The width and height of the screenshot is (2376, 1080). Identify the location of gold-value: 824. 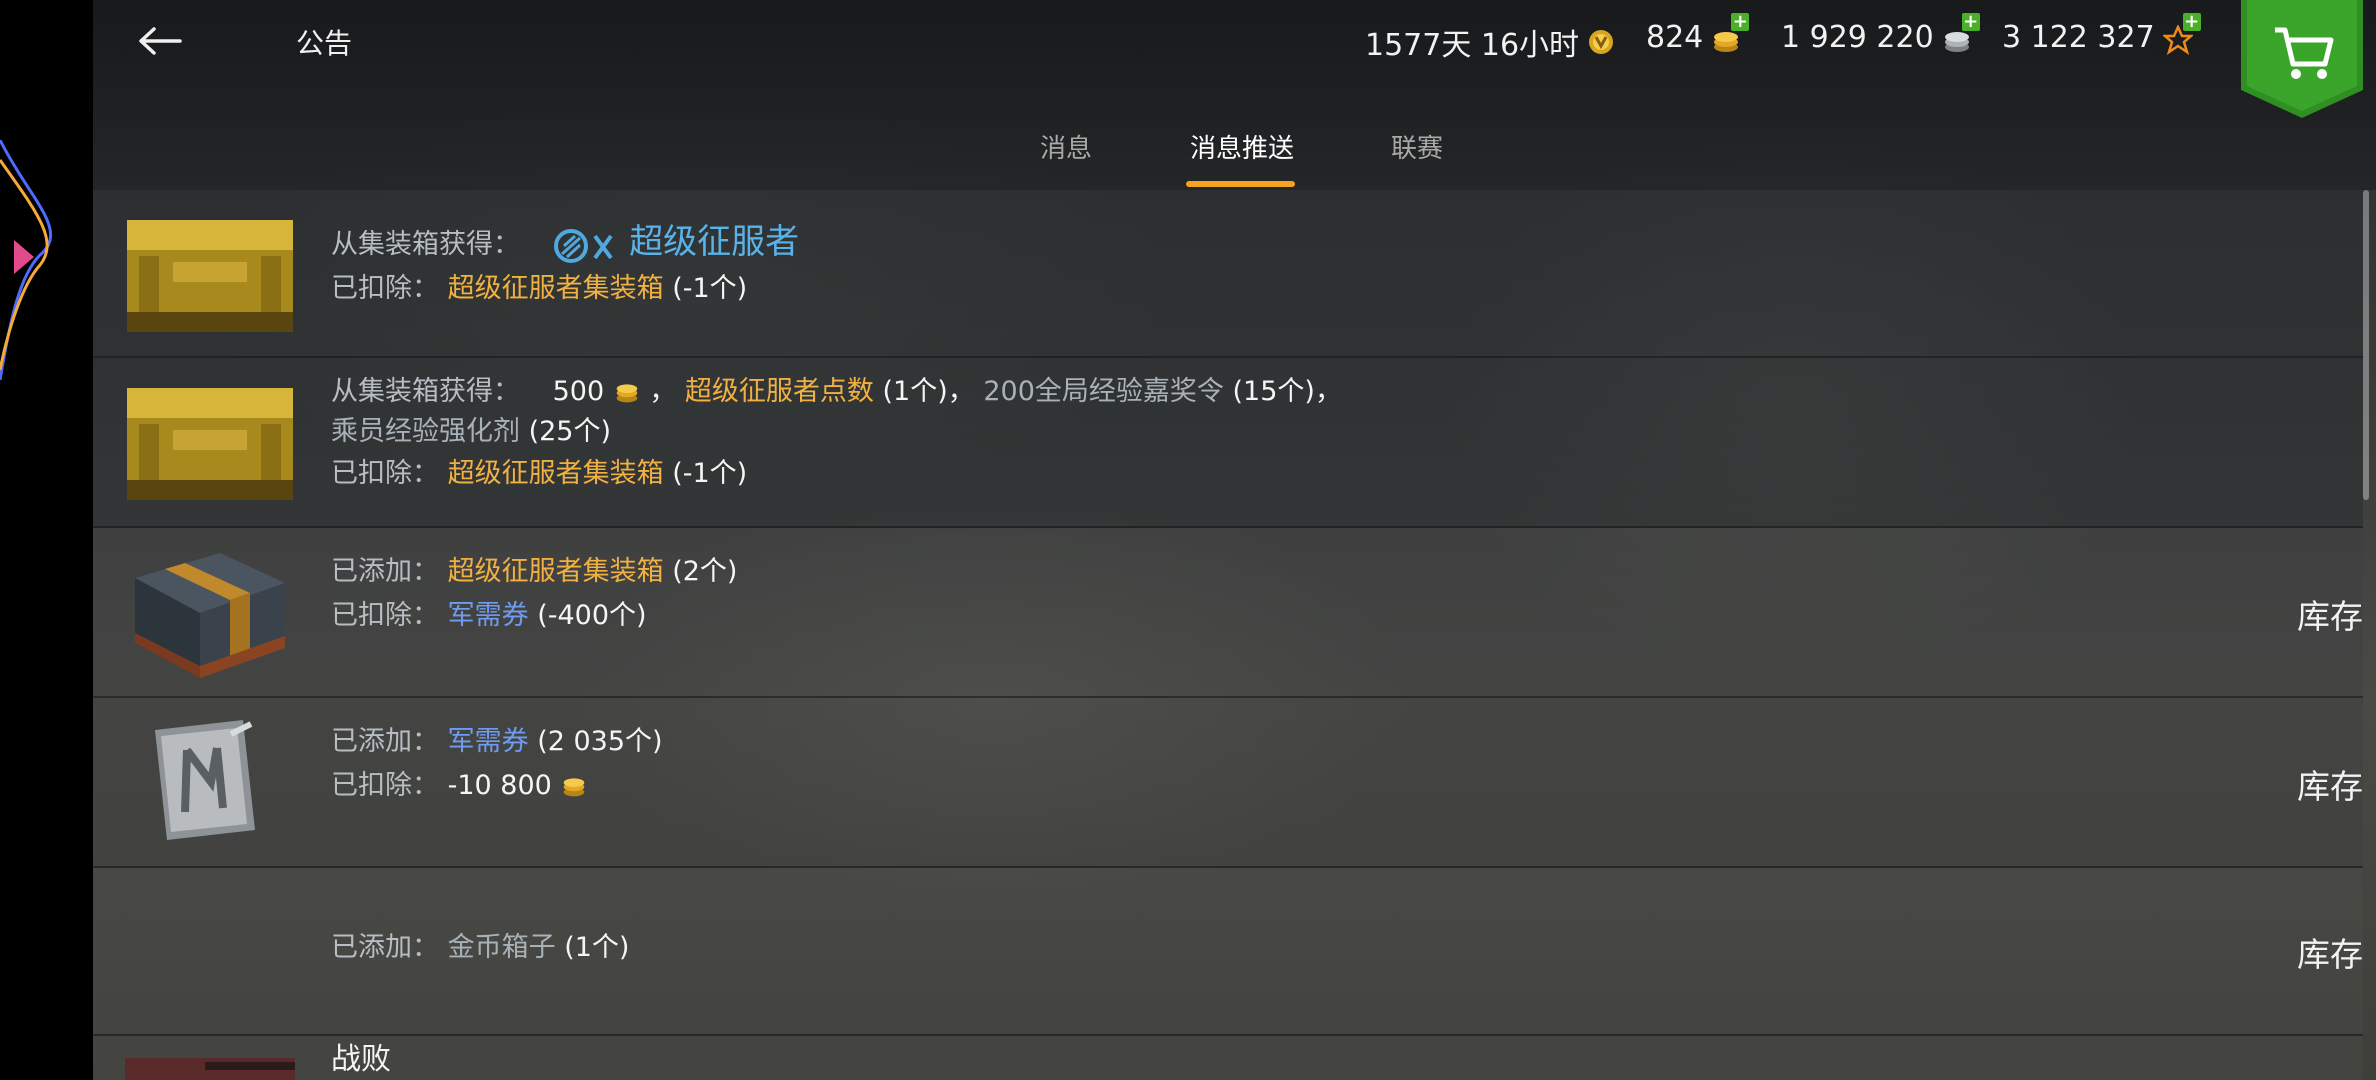
(1675, 37).